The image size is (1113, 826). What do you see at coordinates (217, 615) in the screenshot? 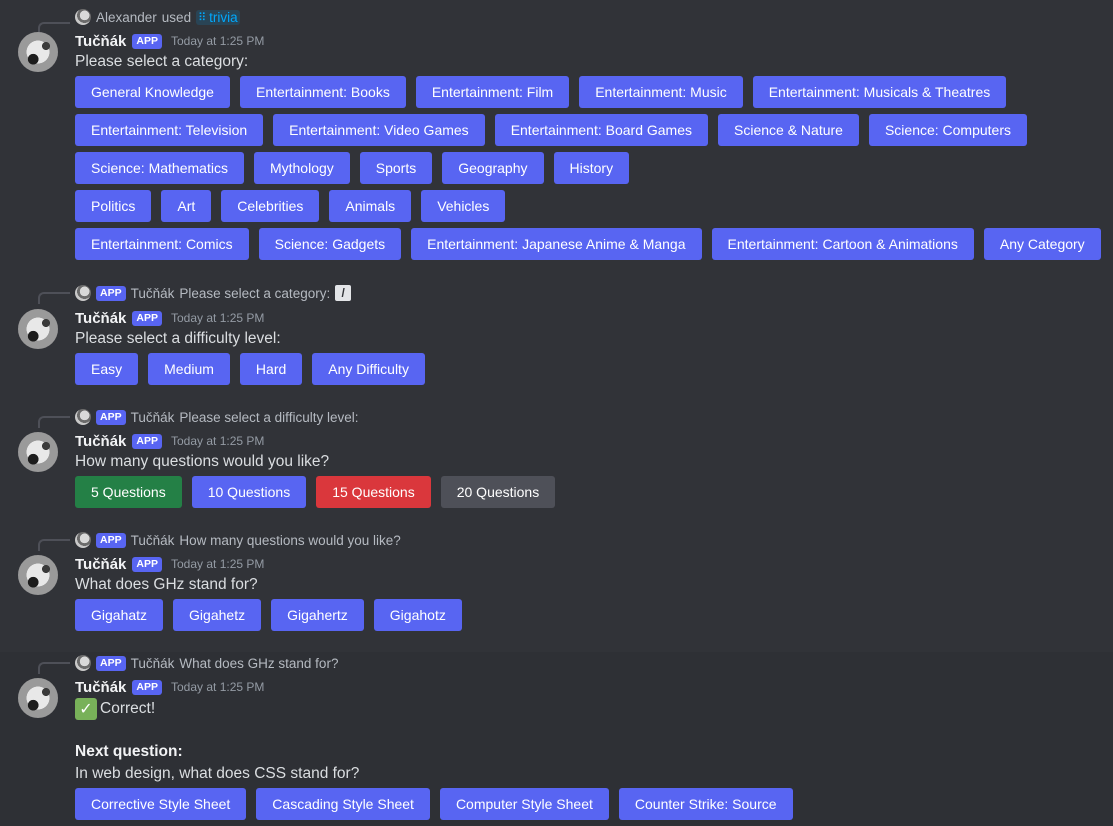
I see `answer-button: Gigahetz` at bounding box center [217, 615].